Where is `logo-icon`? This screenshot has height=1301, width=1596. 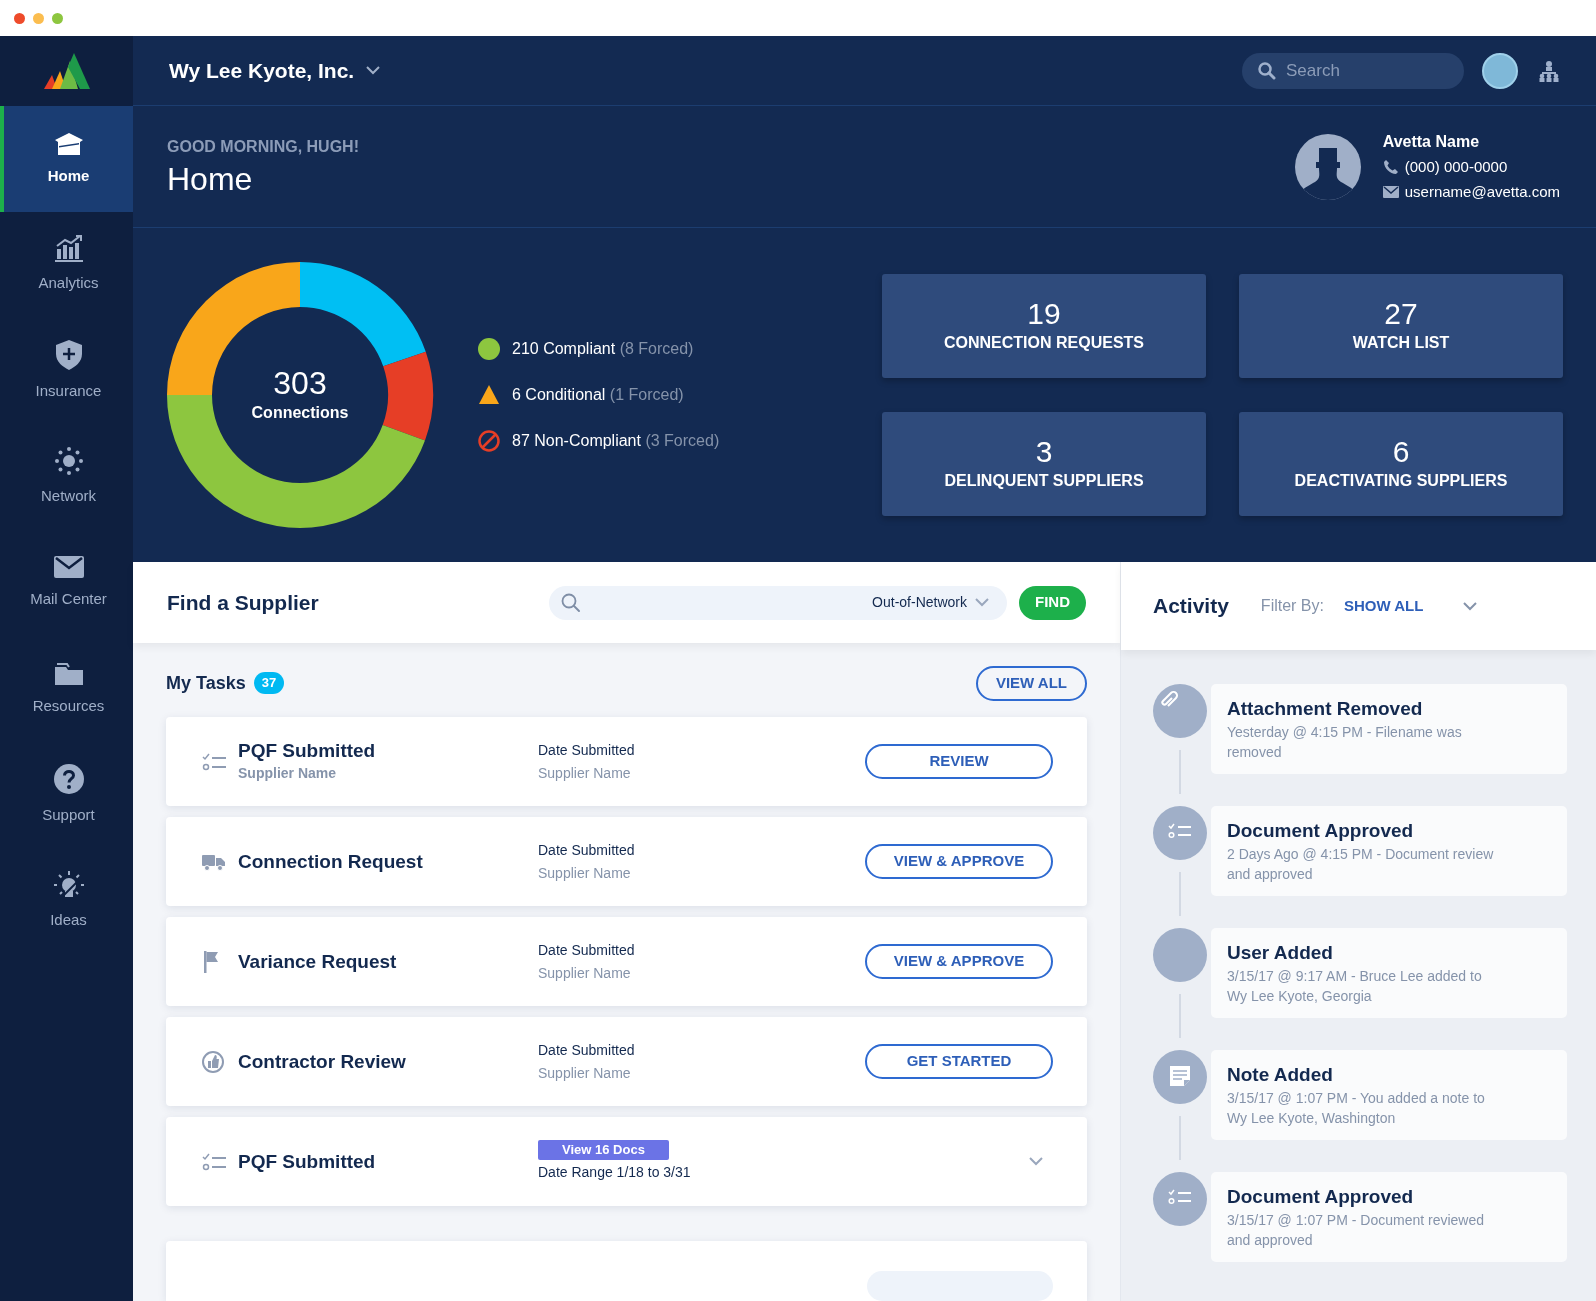 logo-icon is located at coordinates (66, 71).